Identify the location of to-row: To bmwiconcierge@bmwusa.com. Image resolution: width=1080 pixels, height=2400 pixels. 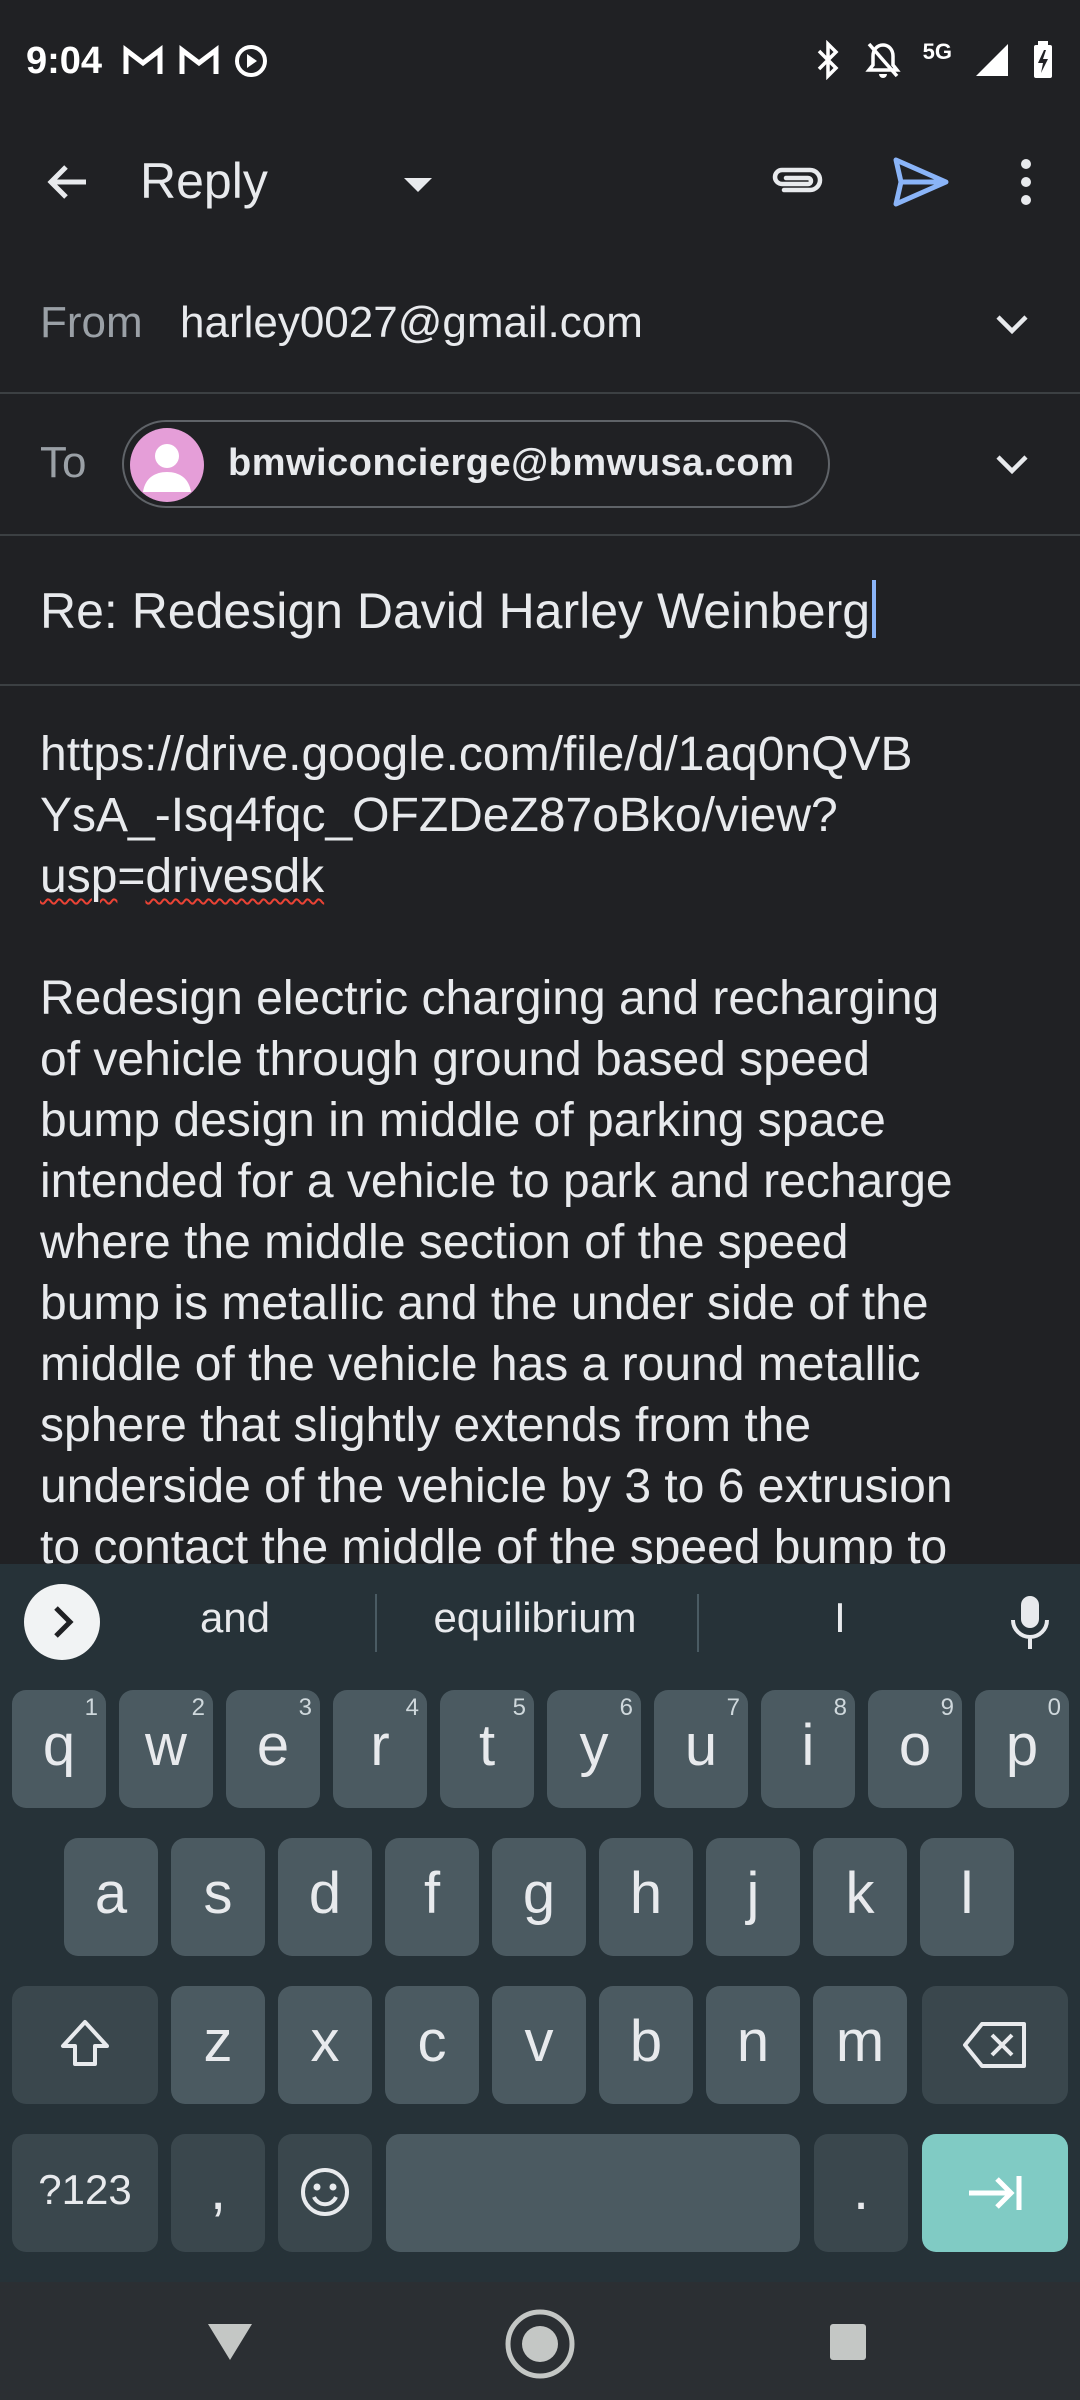
(540, 465).